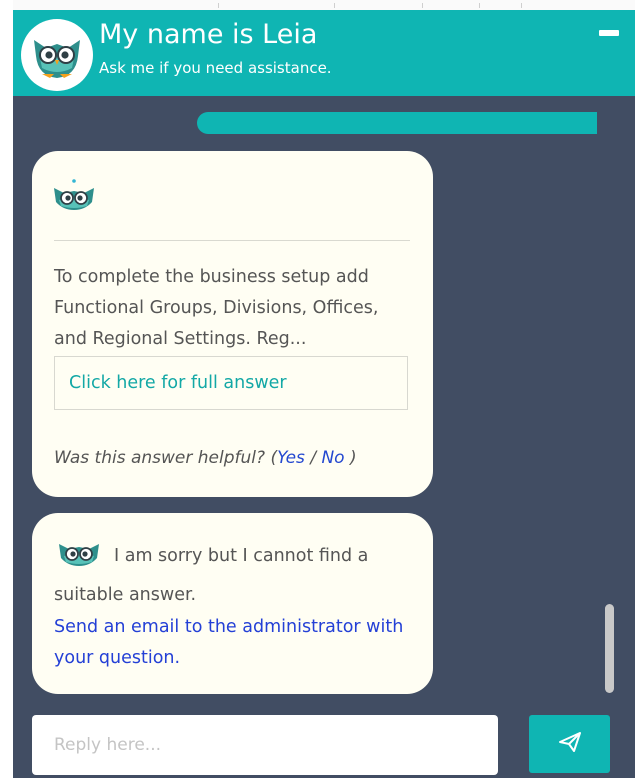 The image size is (635, 778). What do you see at coordinates (125, 595) in the screenshot?
I see `no-answer-text-line-2: suitable answer.` at bounding box center [125, 595].